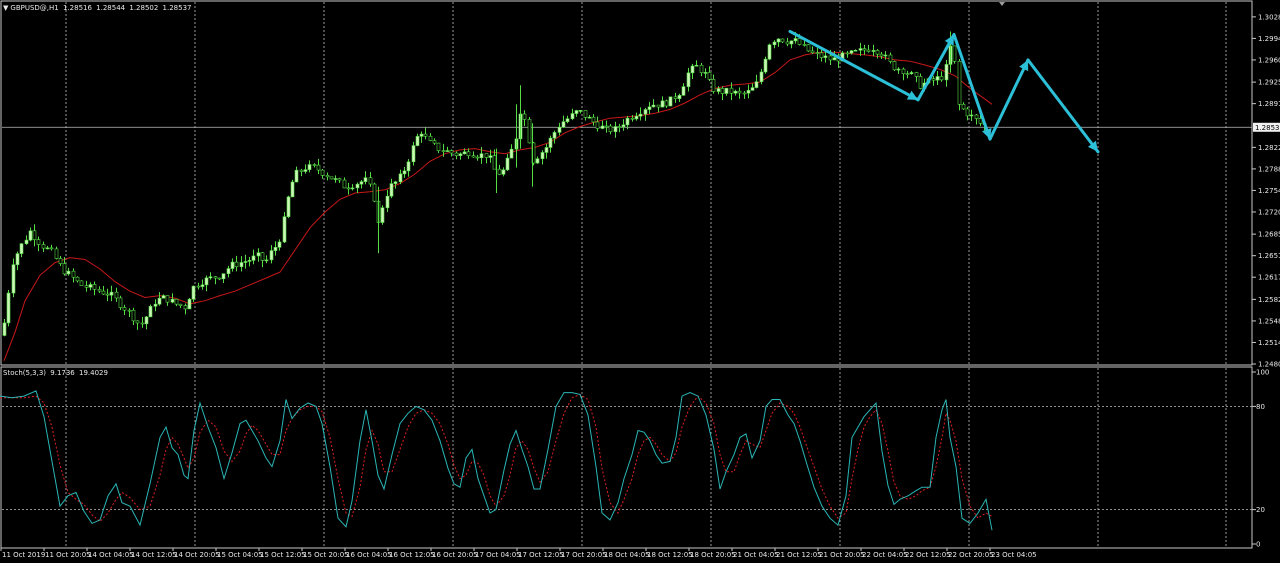 The width and height of the screenshot is (1280, 563). I want to click on stoch-tick-label: 80, so click(1260, 407).